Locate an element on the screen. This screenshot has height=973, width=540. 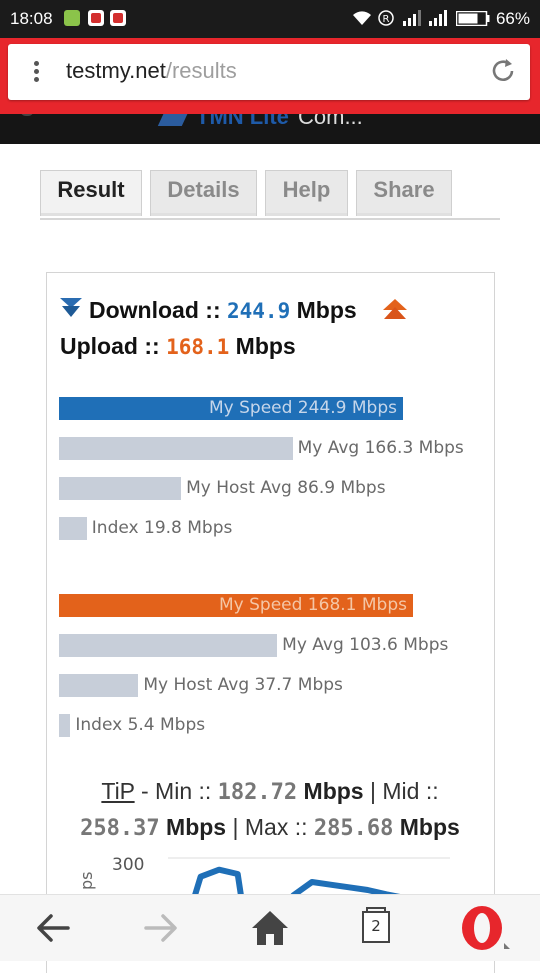
download-arrow-icon is located at coordinates (71, 307).